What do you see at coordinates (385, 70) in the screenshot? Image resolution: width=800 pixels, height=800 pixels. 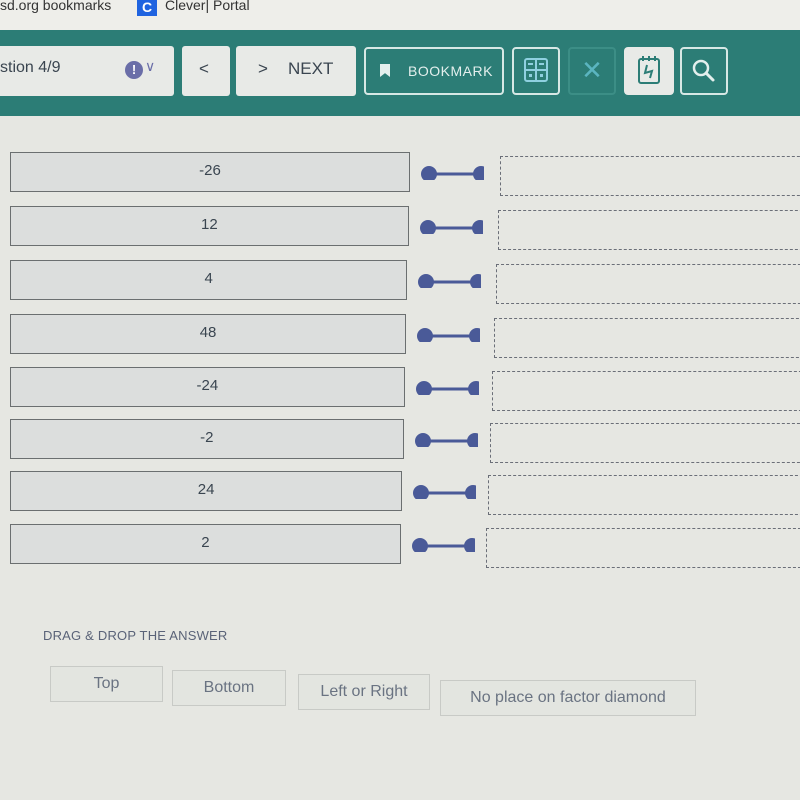 I see `bookmark-icon` at bounding box center [385, 70].